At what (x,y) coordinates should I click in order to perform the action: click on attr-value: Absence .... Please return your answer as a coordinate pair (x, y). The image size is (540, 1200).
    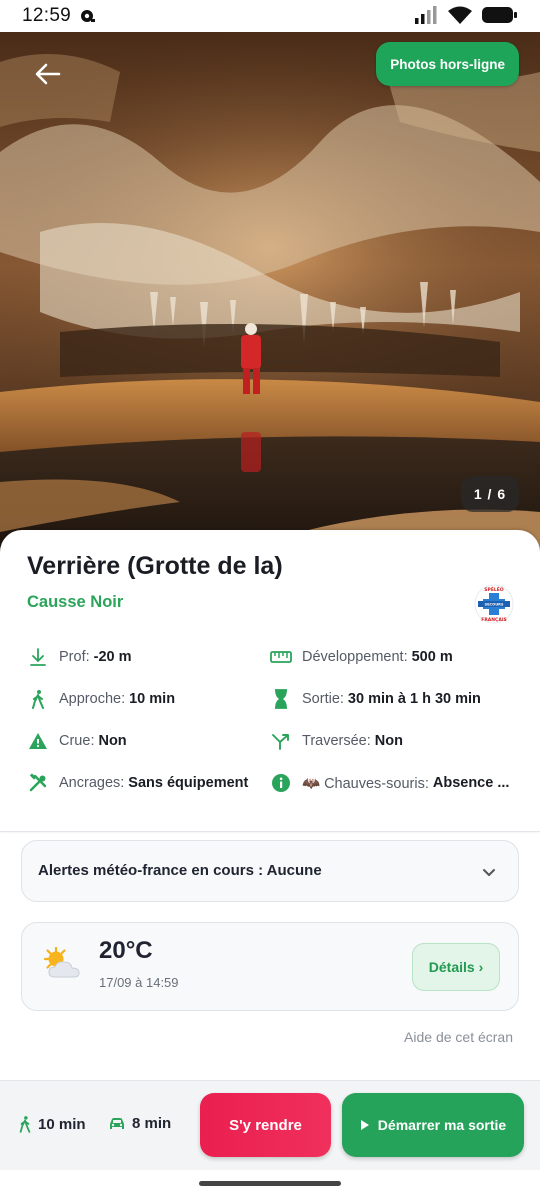
    Looking at the image, I should click on (471, 783).